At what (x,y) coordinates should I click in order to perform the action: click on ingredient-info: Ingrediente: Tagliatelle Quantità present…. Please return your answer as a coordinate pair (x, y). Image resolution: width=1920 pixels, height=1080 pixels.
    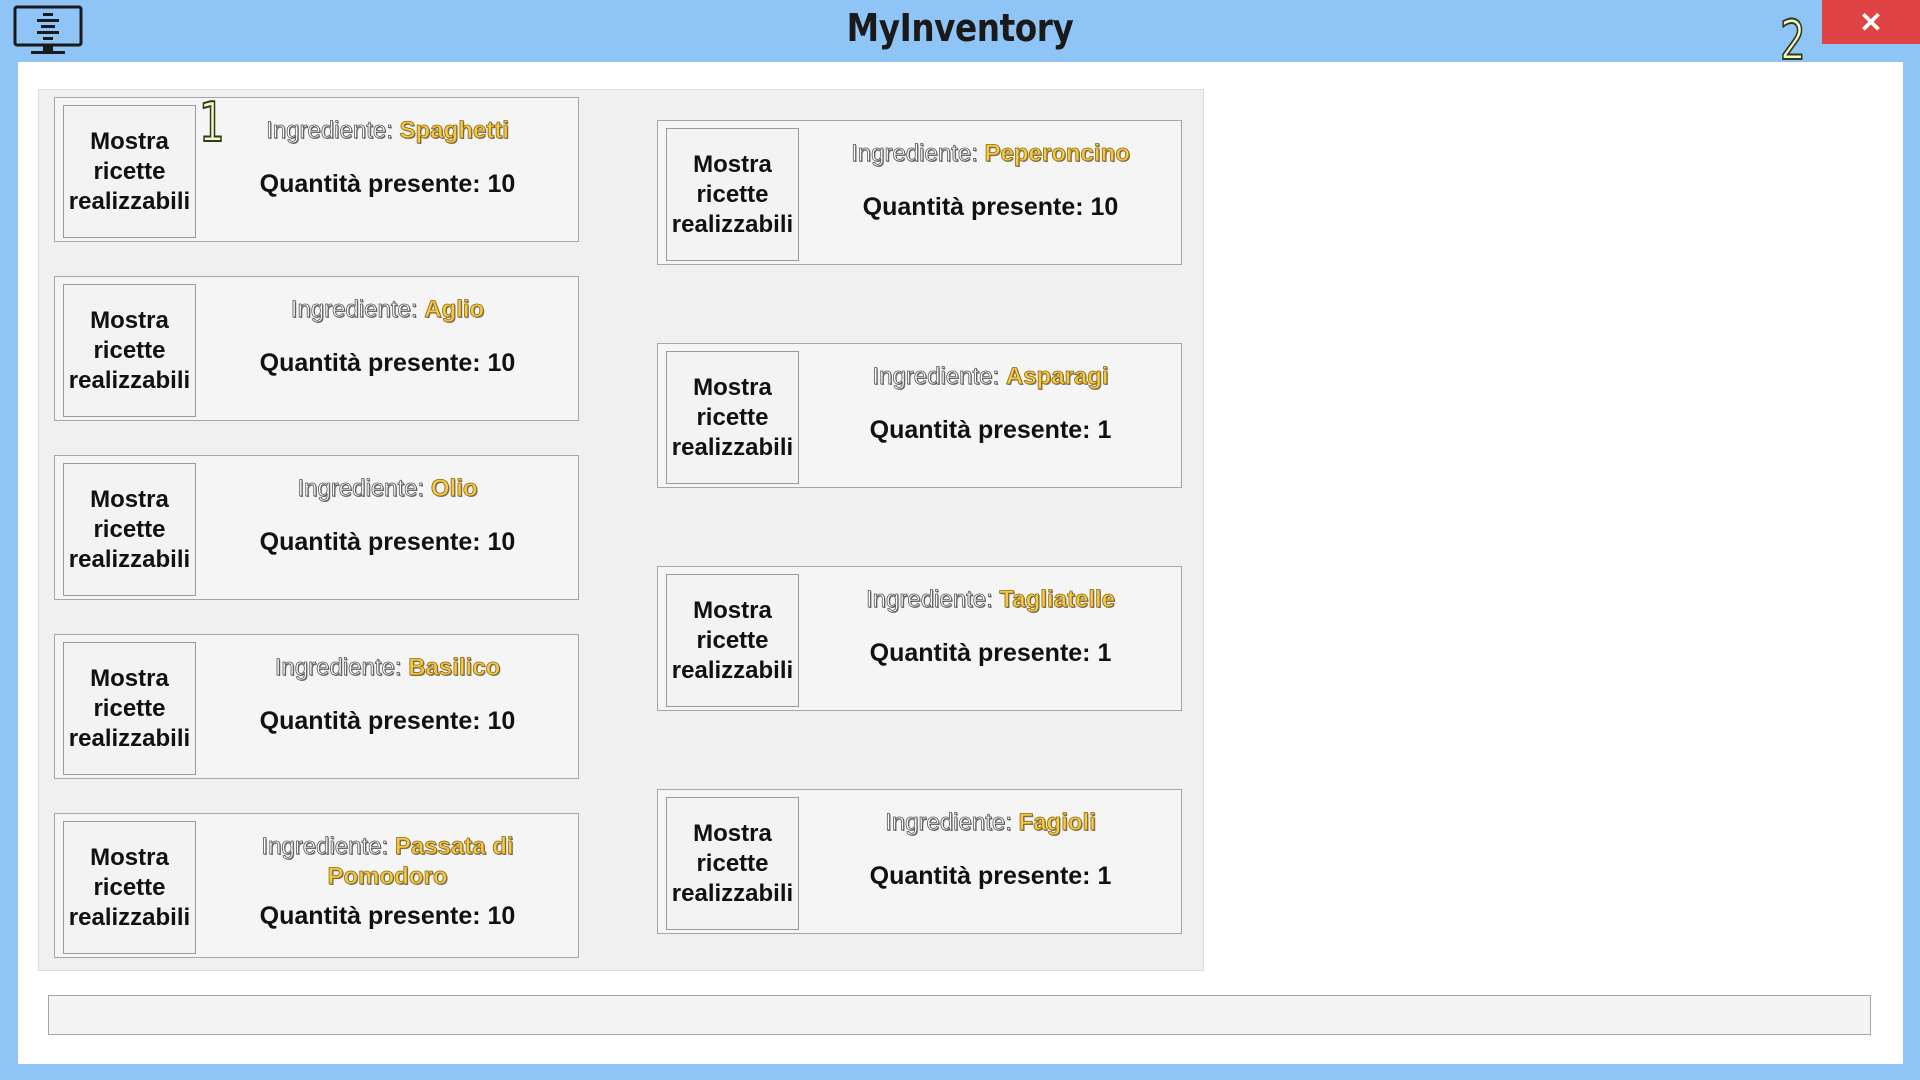
    Looking at the image, I should click on (990, 626).